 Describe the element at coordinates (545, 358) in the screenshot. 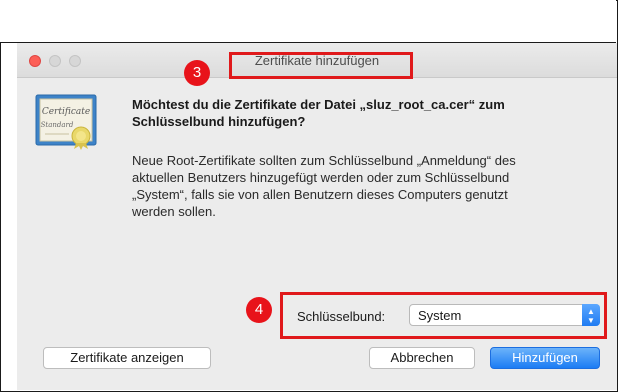

I see `add-button: Hinzufügen` at that location.